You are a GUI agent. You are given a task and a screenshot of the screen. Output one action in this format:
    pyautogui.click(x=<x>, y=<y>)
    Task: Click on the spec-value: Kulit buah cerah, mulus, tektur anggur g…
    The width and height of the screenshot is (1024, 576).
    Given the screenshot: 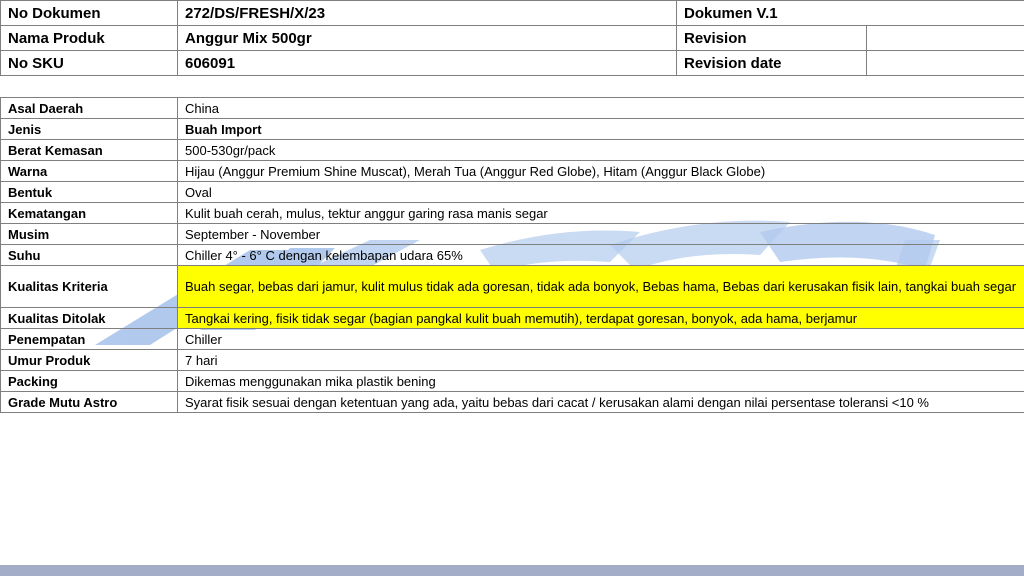 What is the action you would take?
    pyautogui.click(x=600, y=213)
    